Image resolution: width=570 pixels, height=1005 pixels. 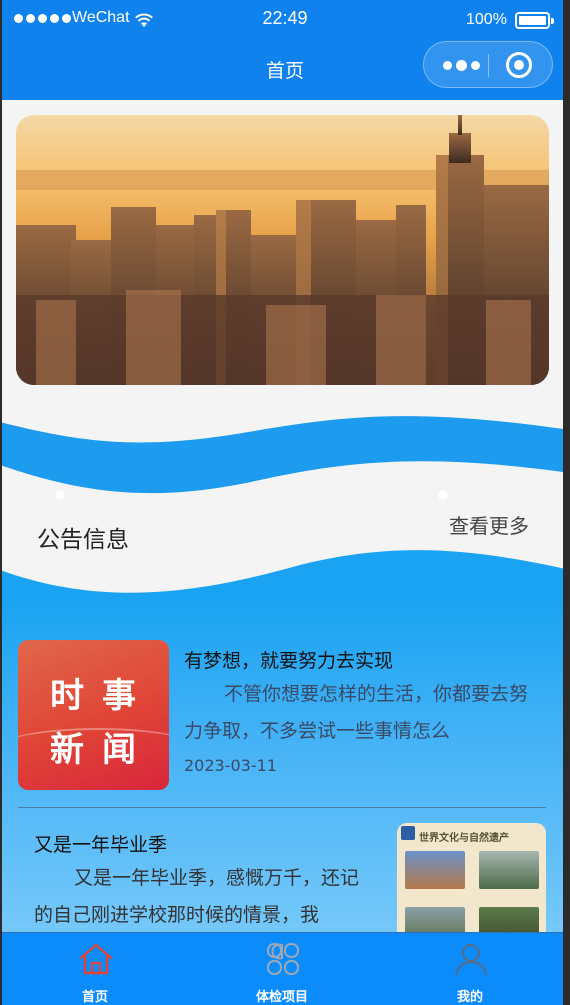 What do you see at coordinates (464, 838) in the screenshot?
I see `thumb-title: 世界文化与自然遗产` at bounding box center [464, 838].